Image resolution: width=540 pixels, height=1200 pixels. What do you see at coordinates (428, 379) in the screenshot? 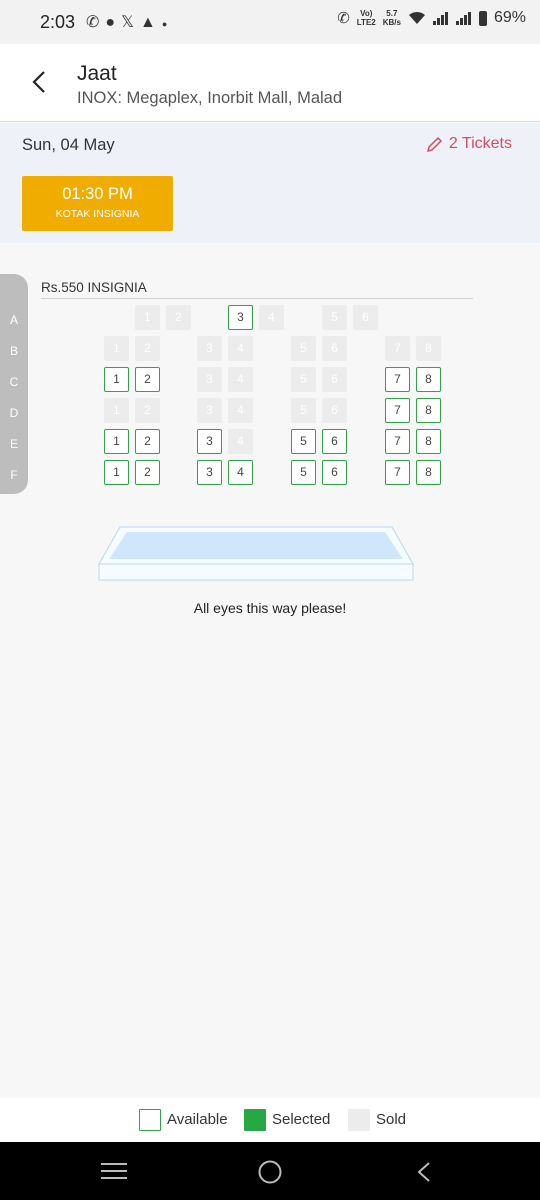
I see `seat-c8: 8` at bounding box center [428, 379].